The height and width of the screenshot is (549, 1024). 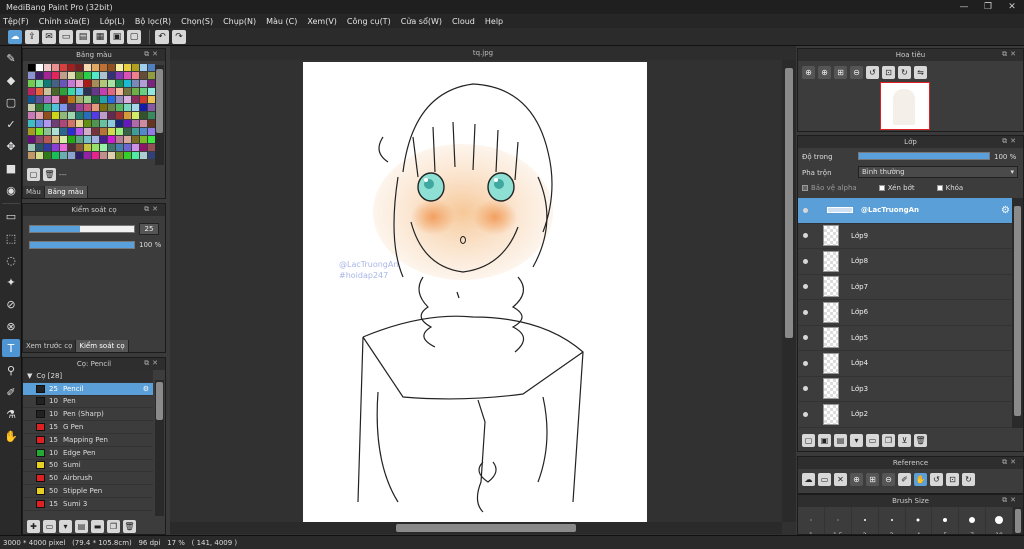 I want to click on close-icon: ✕, so click(x=1012, y=7).